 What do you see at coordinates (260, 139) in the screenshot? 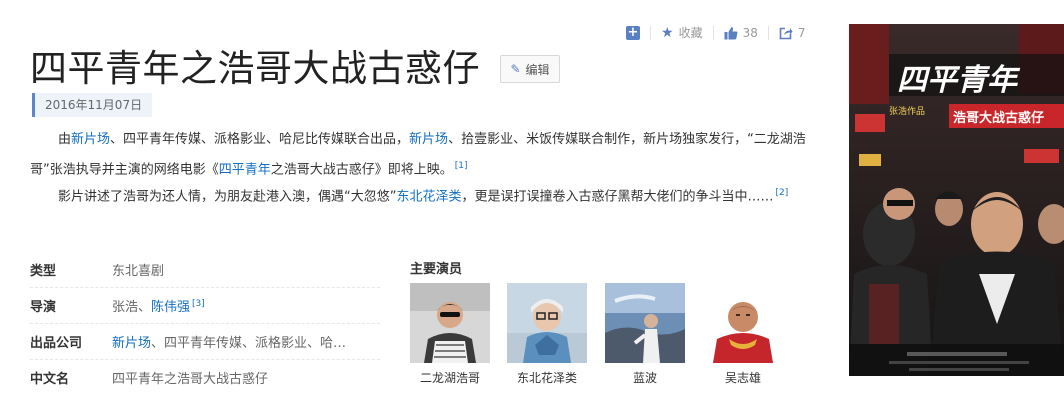
I see `text: 、四平青年传媒、派格影业、哈尼比传媒联合出品，` at bounding box center [260, 139].